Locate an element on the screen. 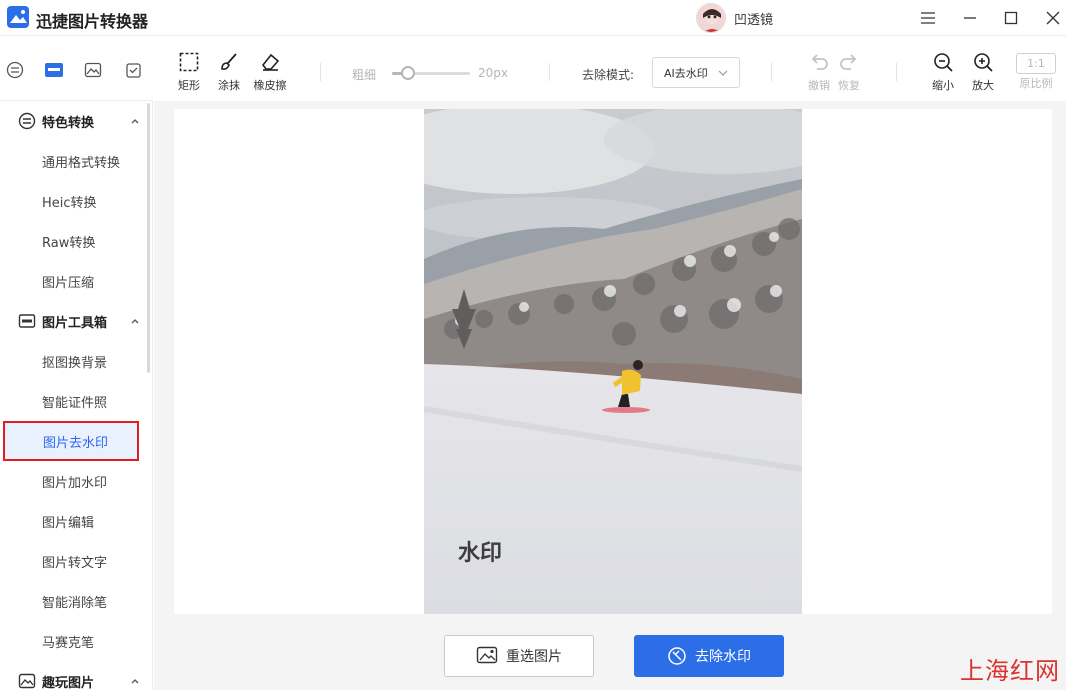  section-featured-conversion: 特色转换 is located at coordinates (75, 121).